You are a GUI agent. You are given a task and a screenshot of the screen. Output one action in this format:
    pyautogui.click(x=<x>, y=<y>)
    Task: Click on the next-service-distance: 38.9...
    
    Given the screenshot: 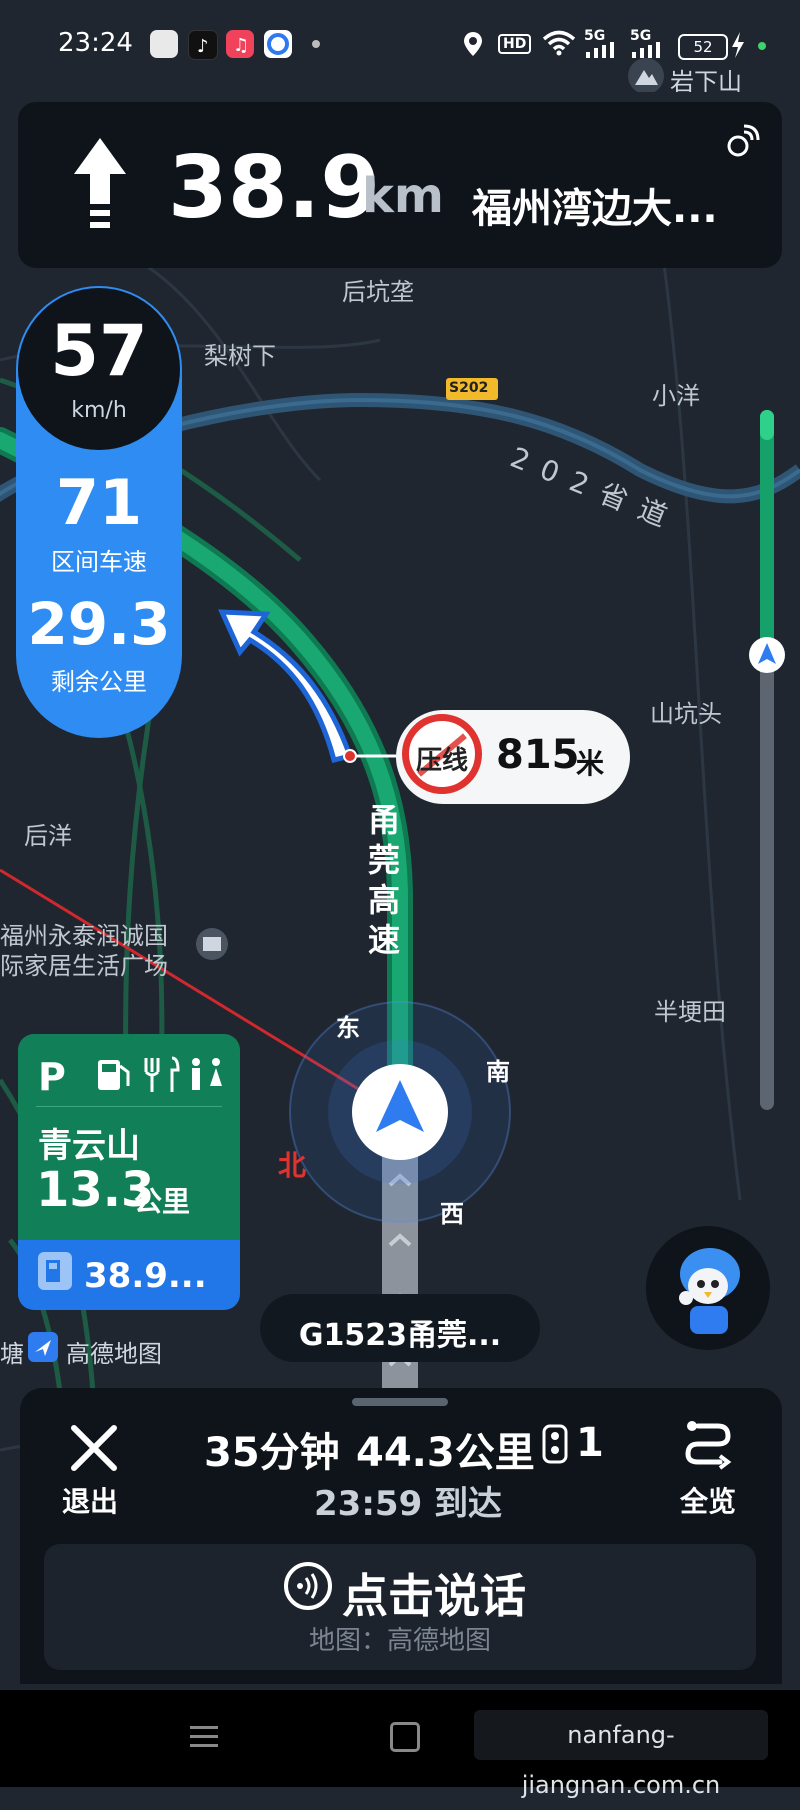 What is the action you would take?
    pyautogui.click(x=145, y=1276)
    